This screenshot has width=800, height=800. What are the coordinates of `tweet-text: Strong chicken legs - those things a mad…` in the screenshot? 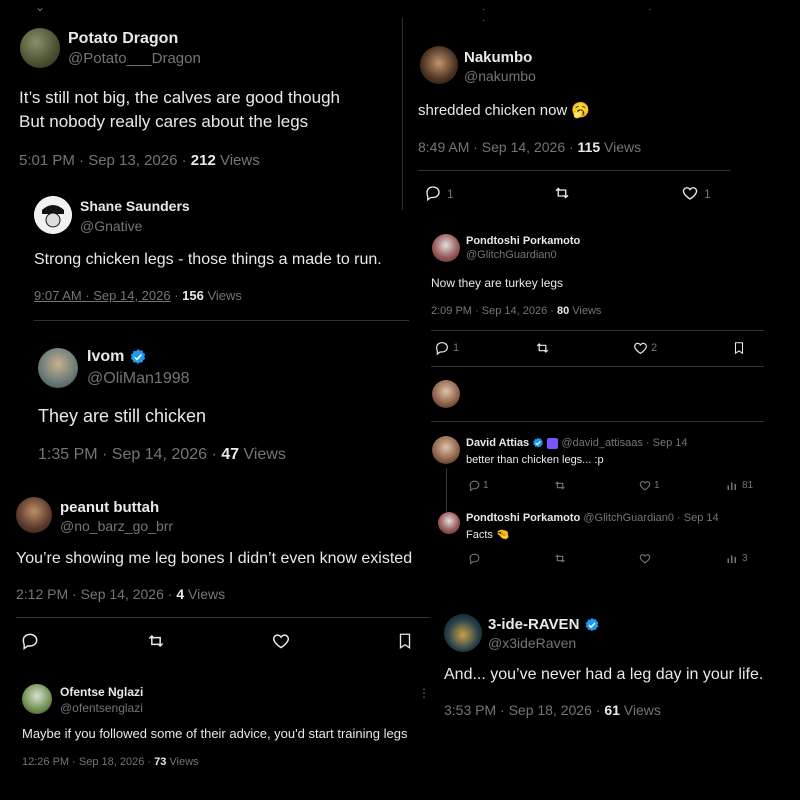 It's located at (208, 259).